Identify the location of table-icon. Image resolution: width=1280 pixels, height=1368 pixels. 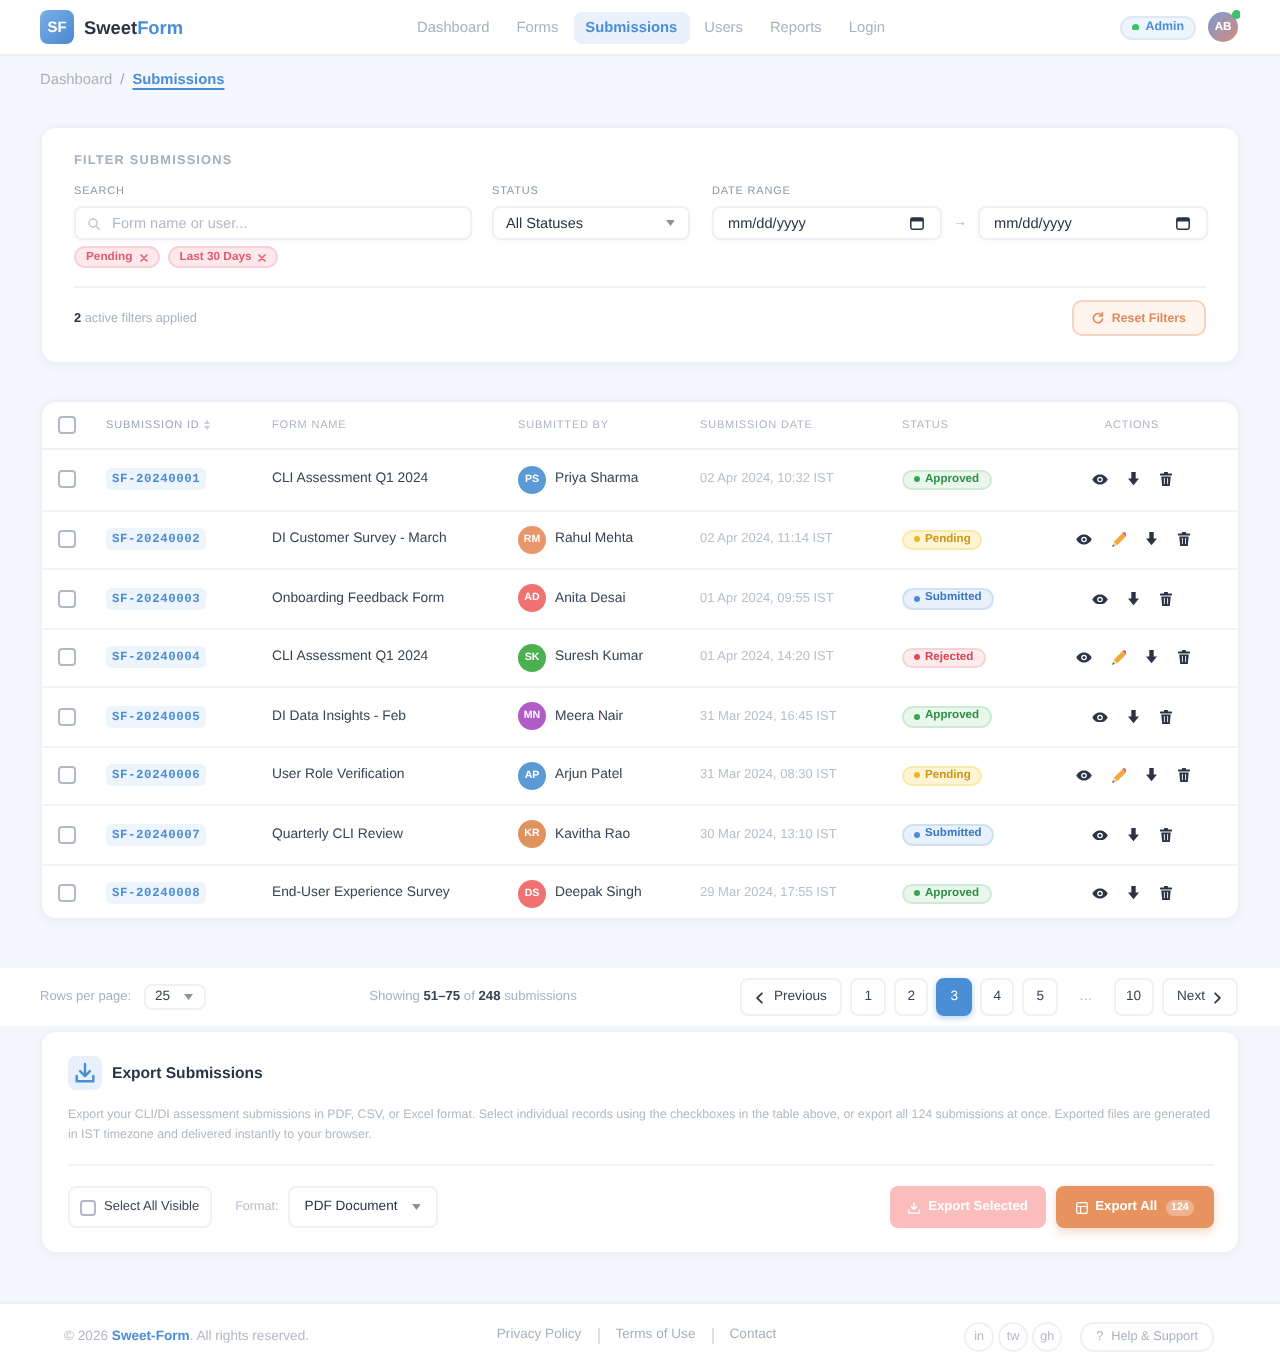
(1081, 1207).